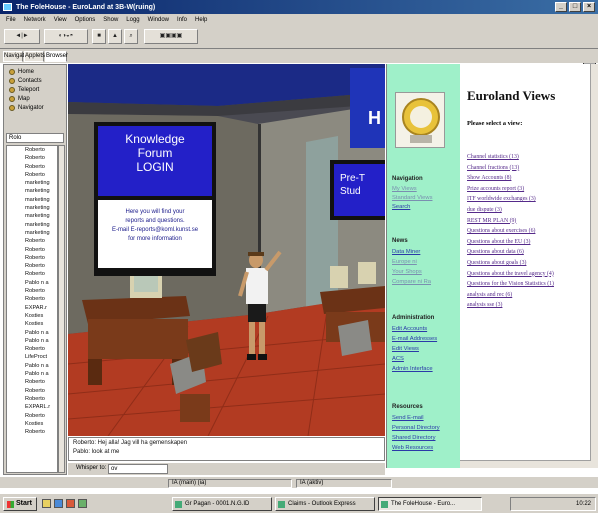 The height and width of the screenshot is (513, 598). What do you see at coordinates (201, 20) in the screenshot?
I see `menu-help: Help` at bounding box center [201, 20].